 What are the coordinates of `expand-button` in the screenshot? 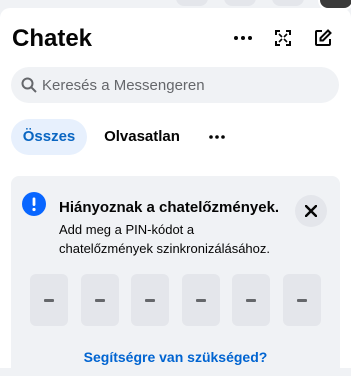 It's located at (283, 38).